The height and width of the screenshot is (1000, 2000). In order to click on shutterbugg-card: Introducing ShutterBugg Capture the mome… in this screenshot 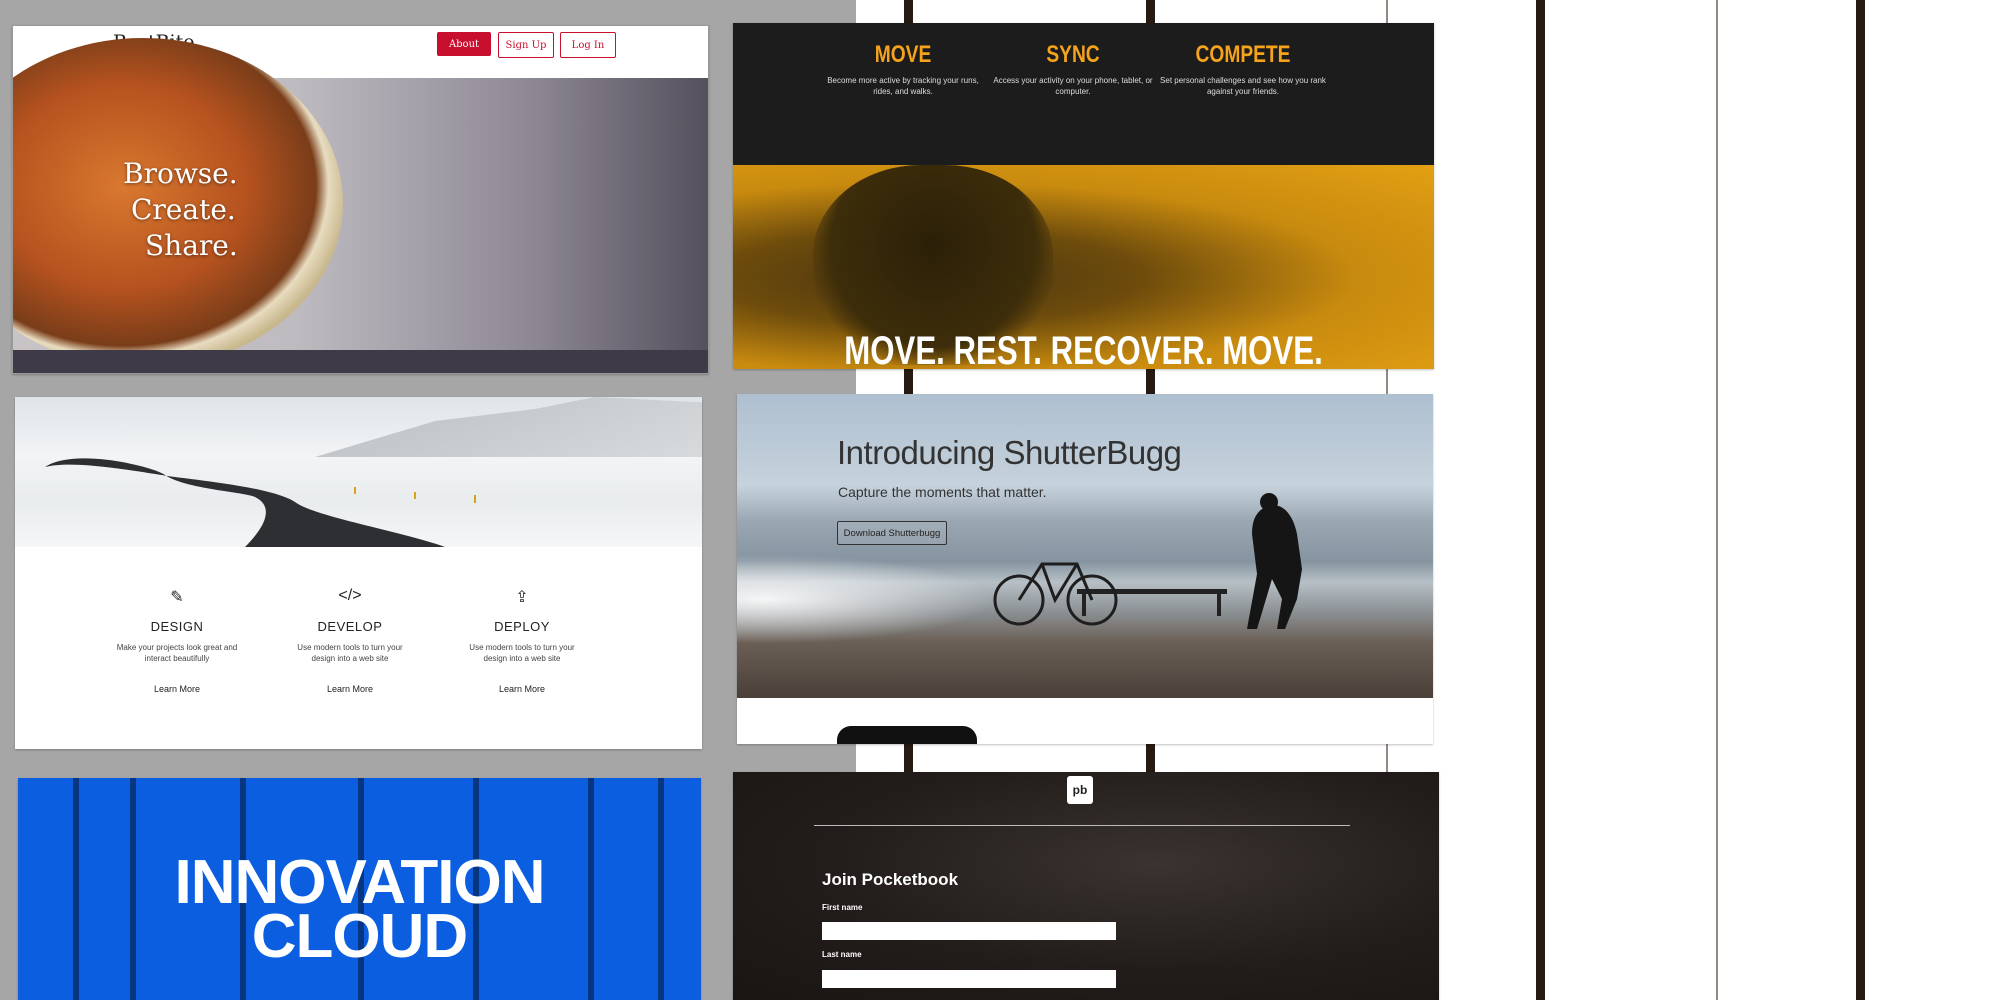, I will do `click(1085, 569)`.